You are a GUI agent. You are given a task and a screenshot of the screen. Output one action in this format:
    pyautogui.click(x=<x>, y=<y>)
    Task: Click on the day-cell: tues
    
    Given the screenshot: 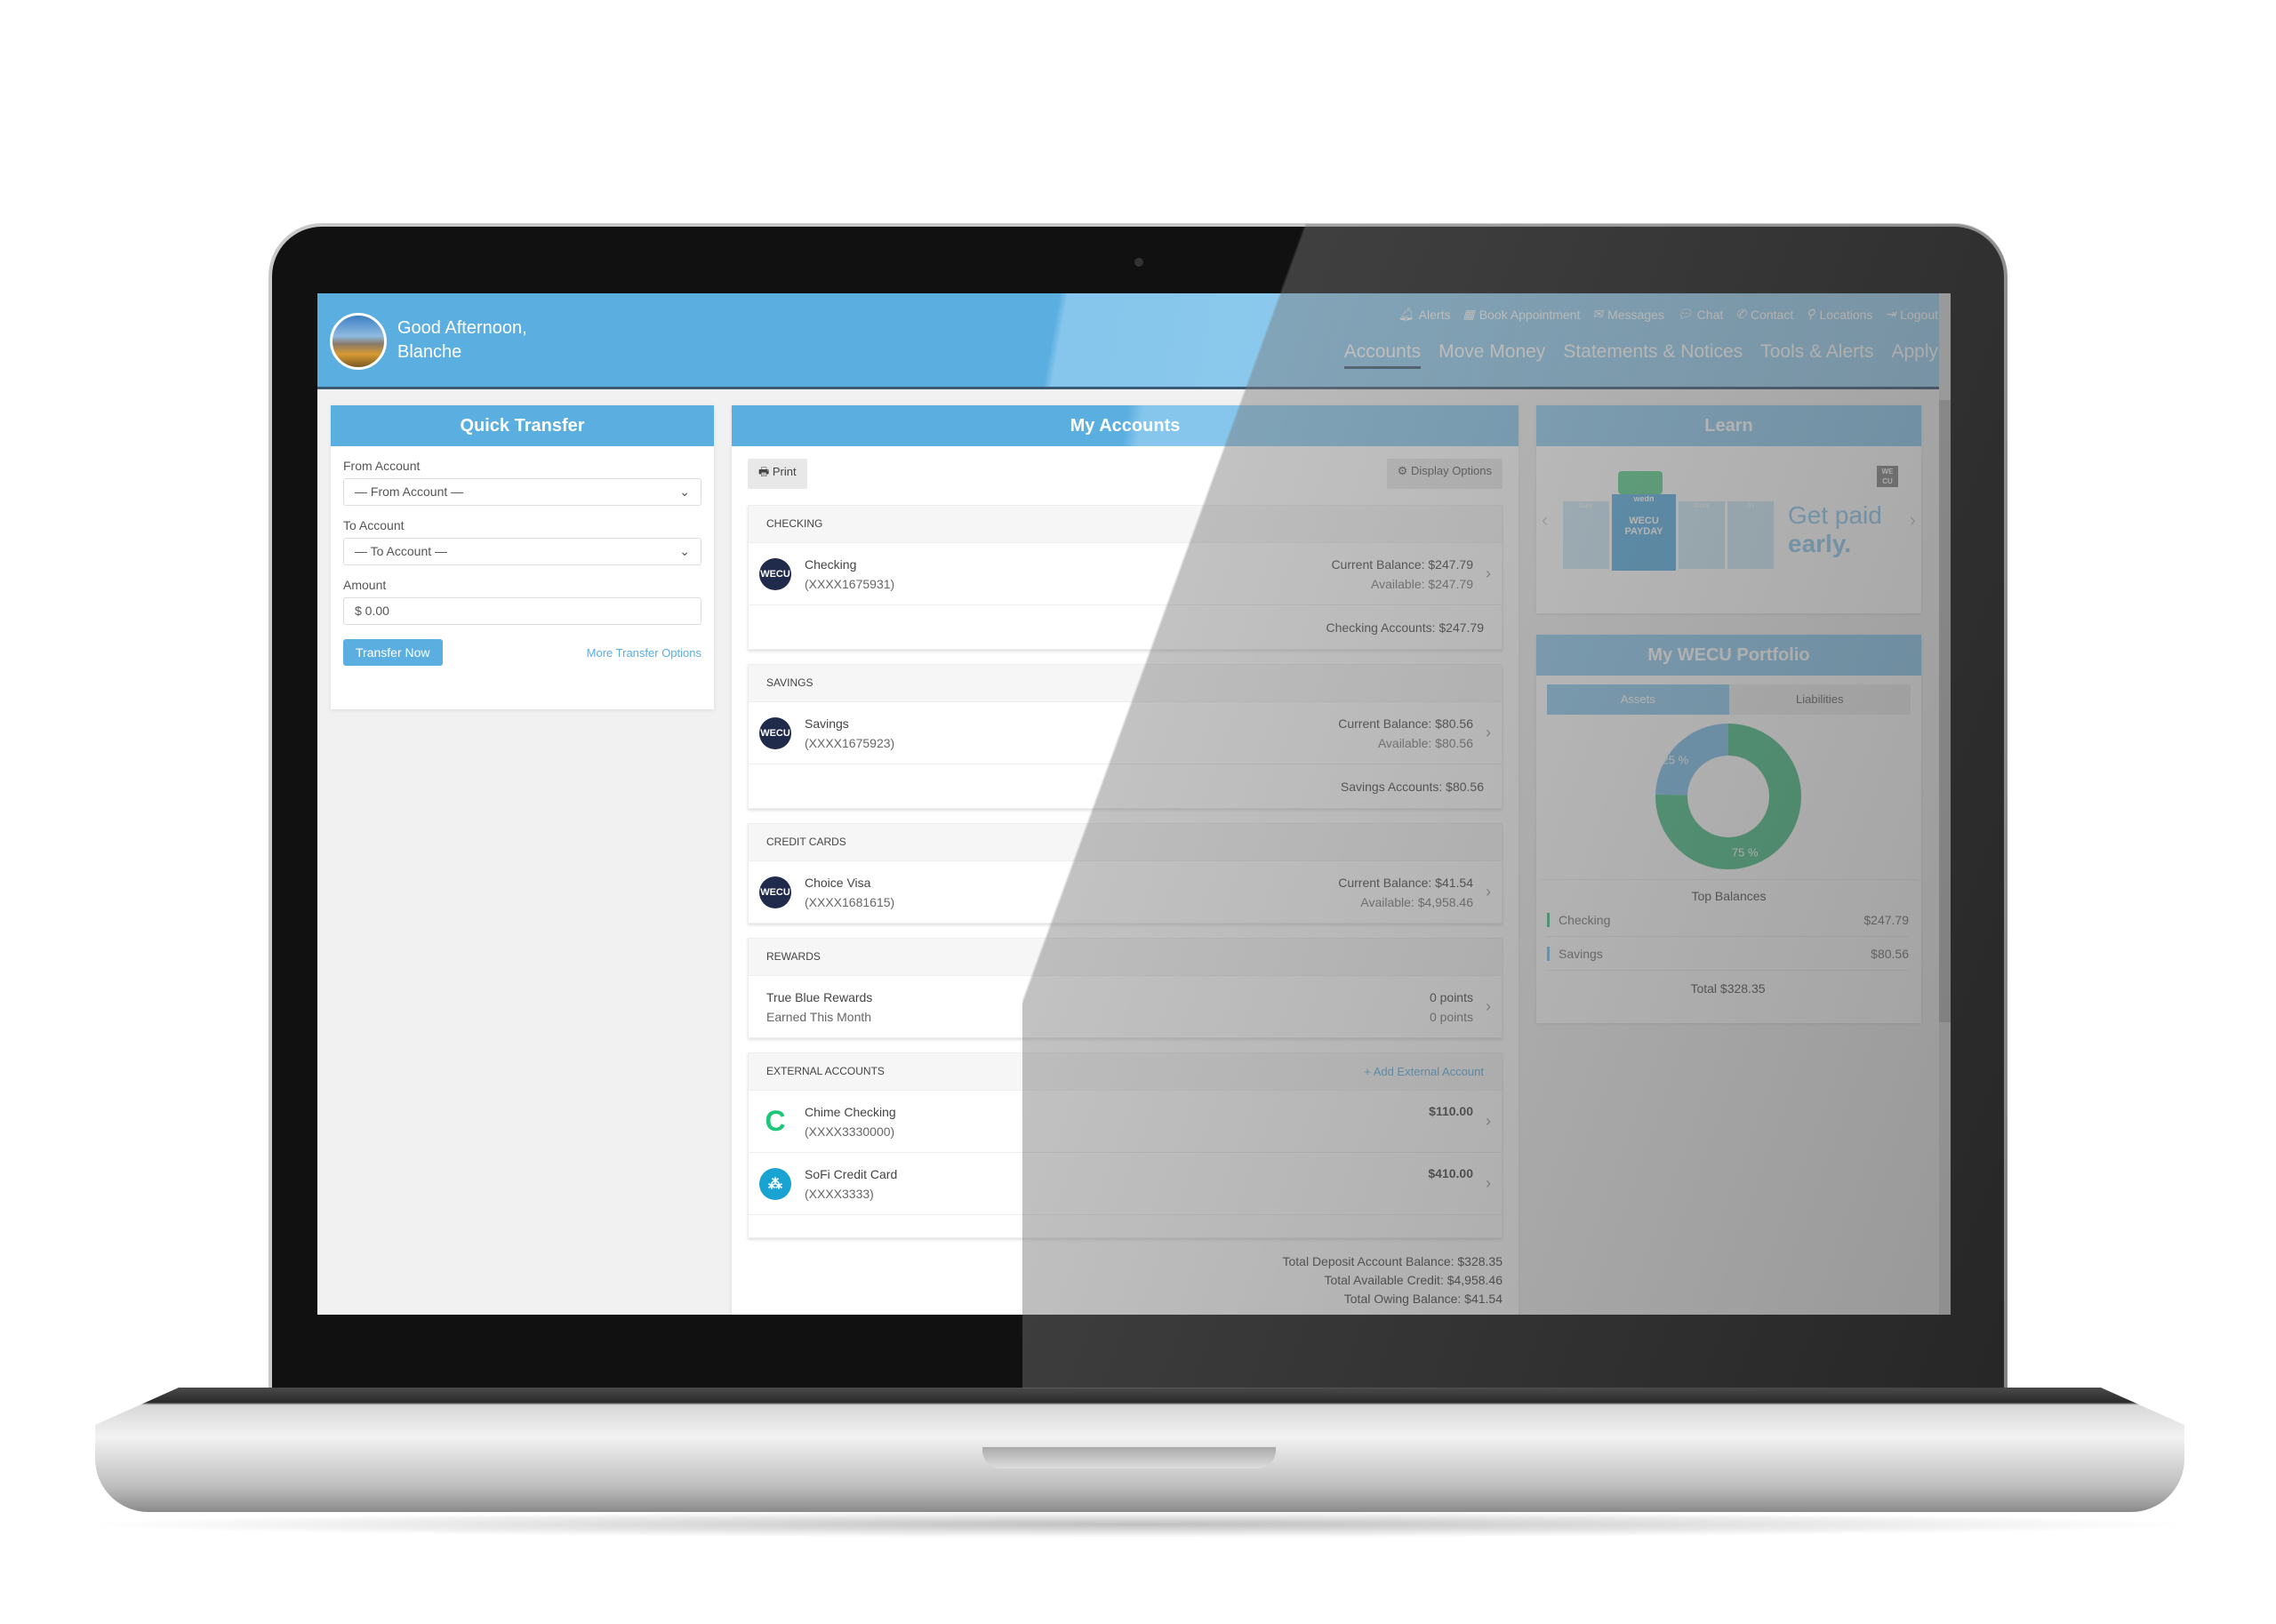 What is the action you would take?
    pyautogui.click(x=1586, y=535)
    